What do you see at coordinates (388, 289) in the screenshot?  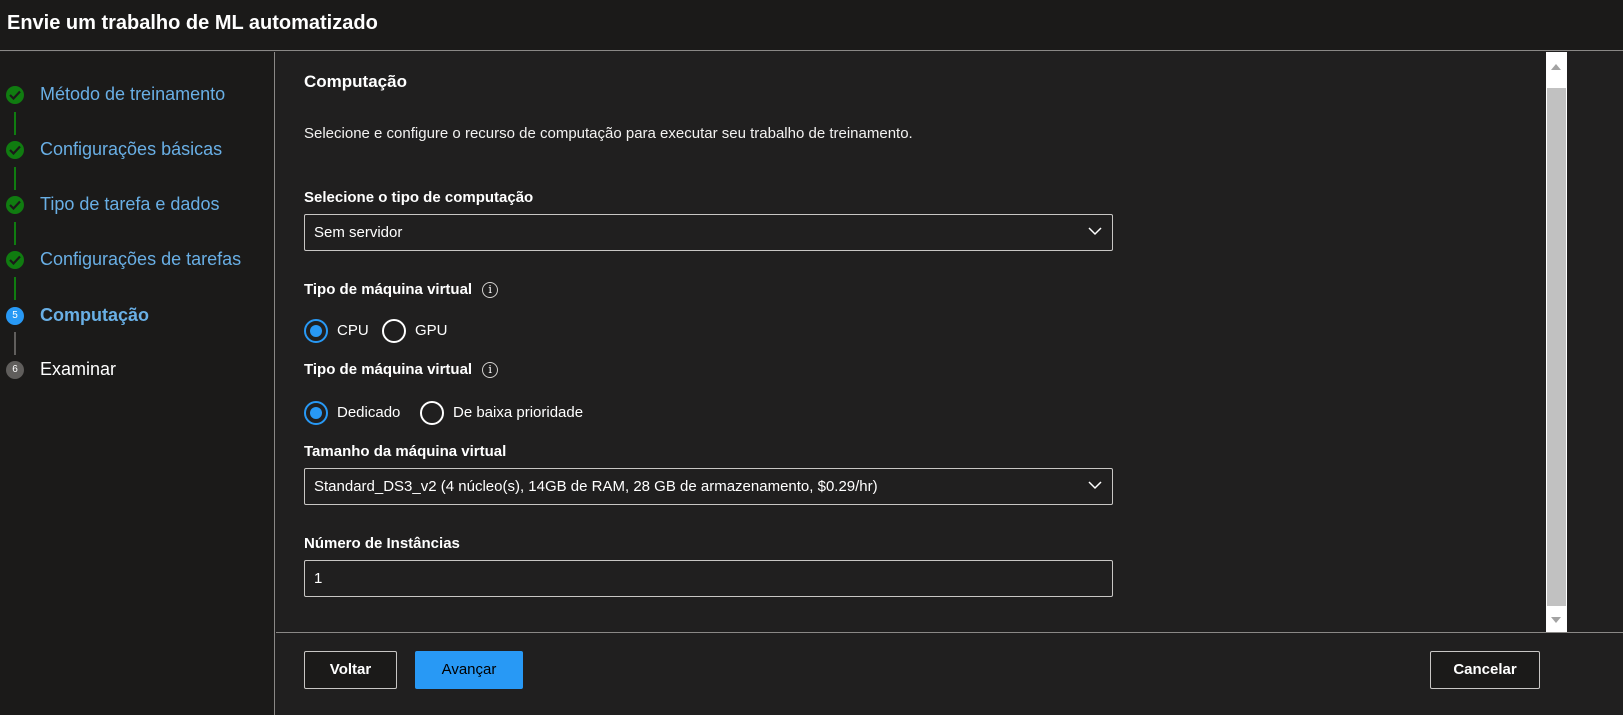 I see `vm-type-label: Tipo de máquina virtual` at bounding box center [388, 289].